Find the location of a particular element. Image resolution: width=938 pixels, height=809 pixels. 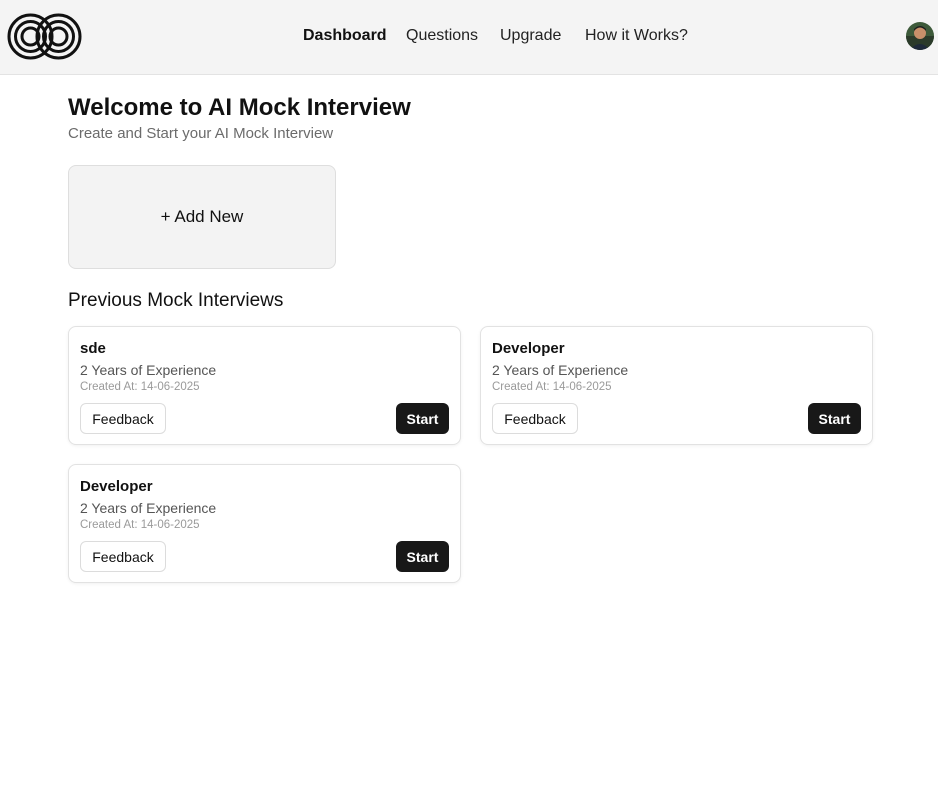

user-avatar is located at coordinates (920, 36).